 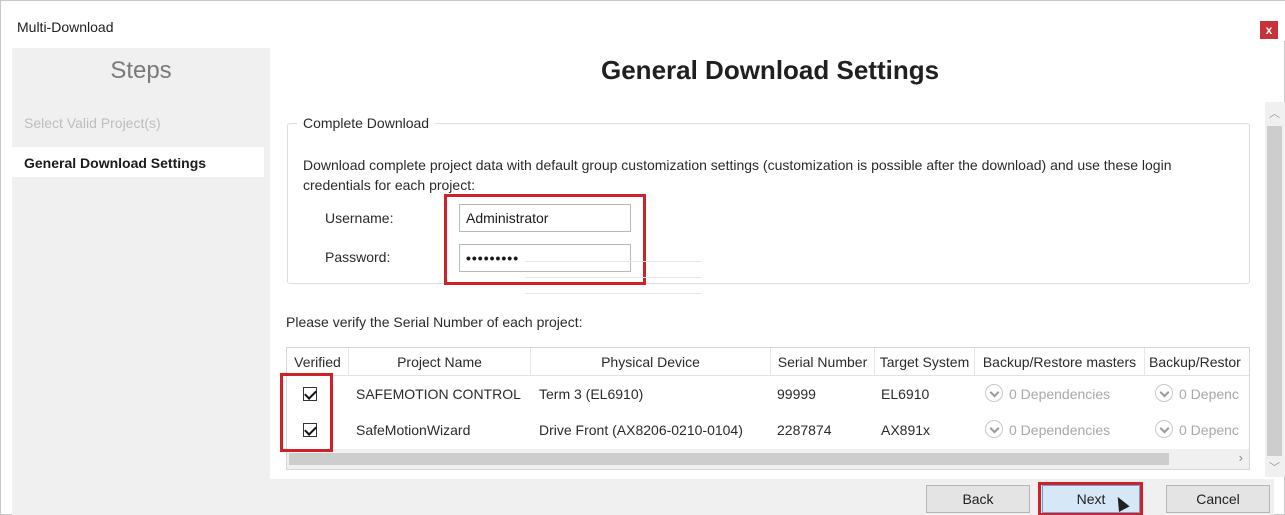 What do you see at coordinates (905, 394) in the screenshot?
I see `target-system-cell: EL6910` at bounding box center [905, 394].